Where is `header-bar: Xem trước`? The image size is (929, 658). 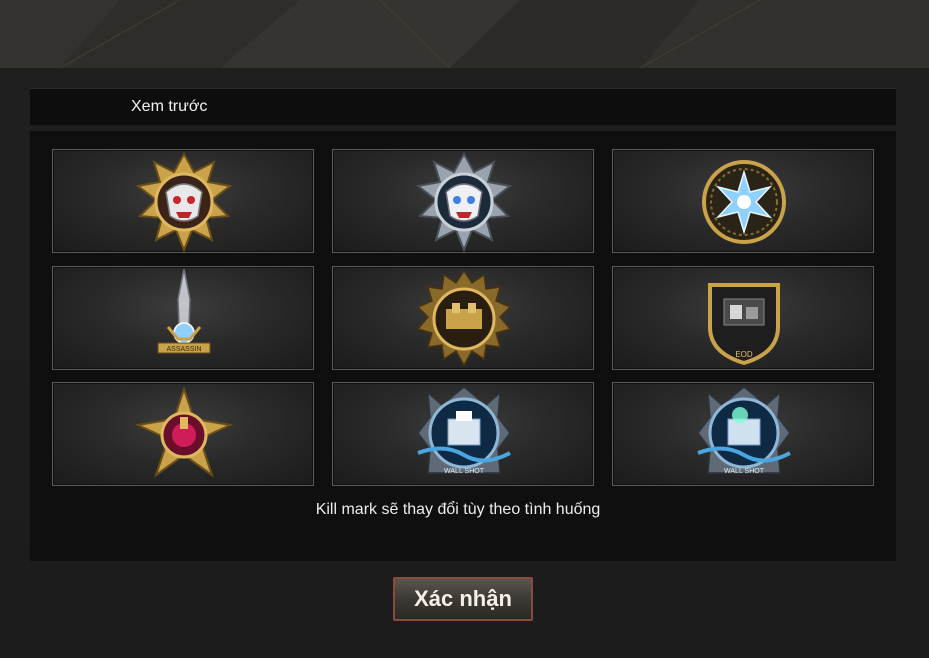 header-bar: Xem trước is located at coordinates (463, 106).